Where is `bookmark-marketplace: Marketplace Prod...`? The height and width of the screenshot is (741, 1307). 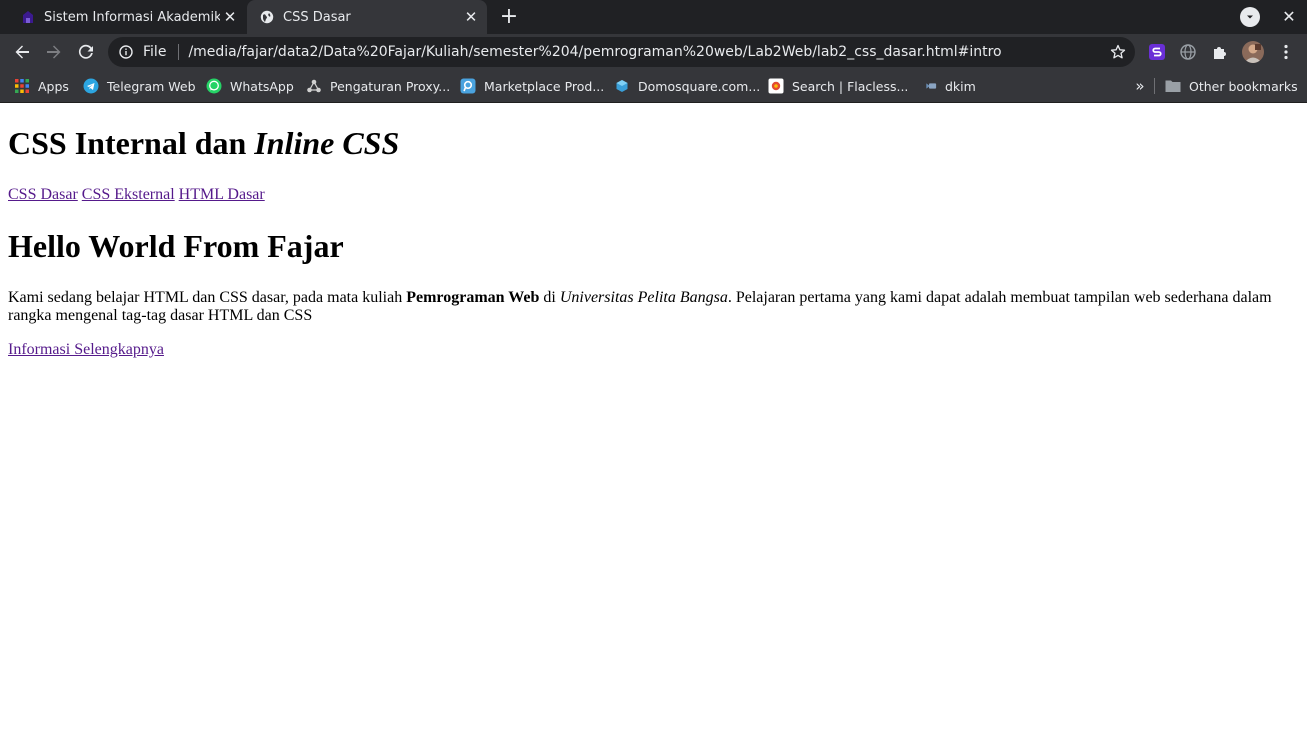
bookmark-marketplace: Marketplace Prod... is located at coordinates (532, 86).